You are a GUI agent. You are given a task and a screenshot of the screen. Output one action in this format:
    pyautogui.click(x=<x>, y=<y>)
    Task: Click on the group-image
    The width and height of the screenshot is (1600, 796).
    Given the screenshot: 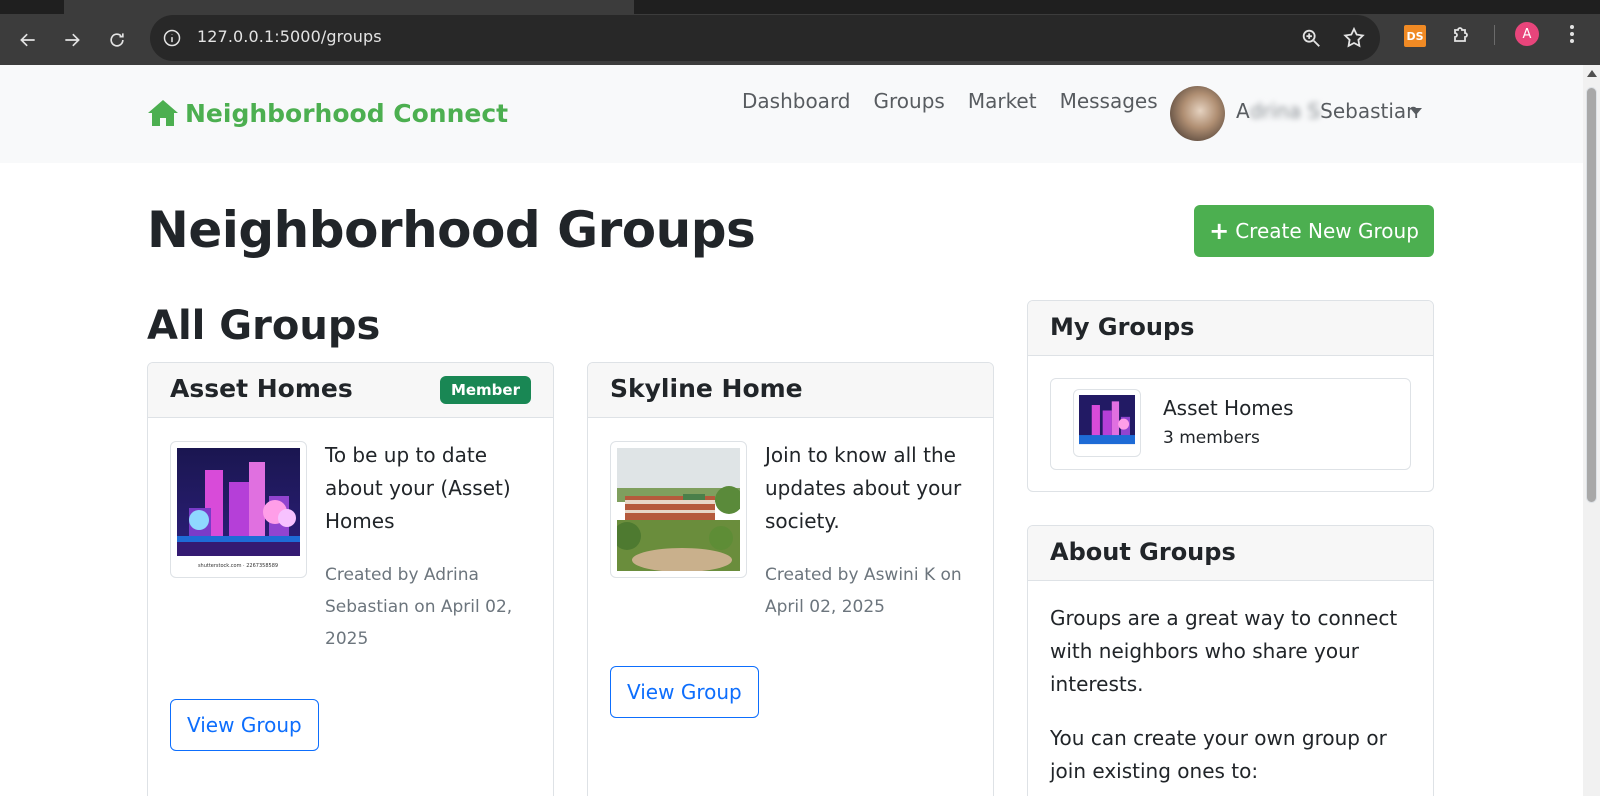 What is the action you would take?
    pyautogui.click(x=678, y=509)
    